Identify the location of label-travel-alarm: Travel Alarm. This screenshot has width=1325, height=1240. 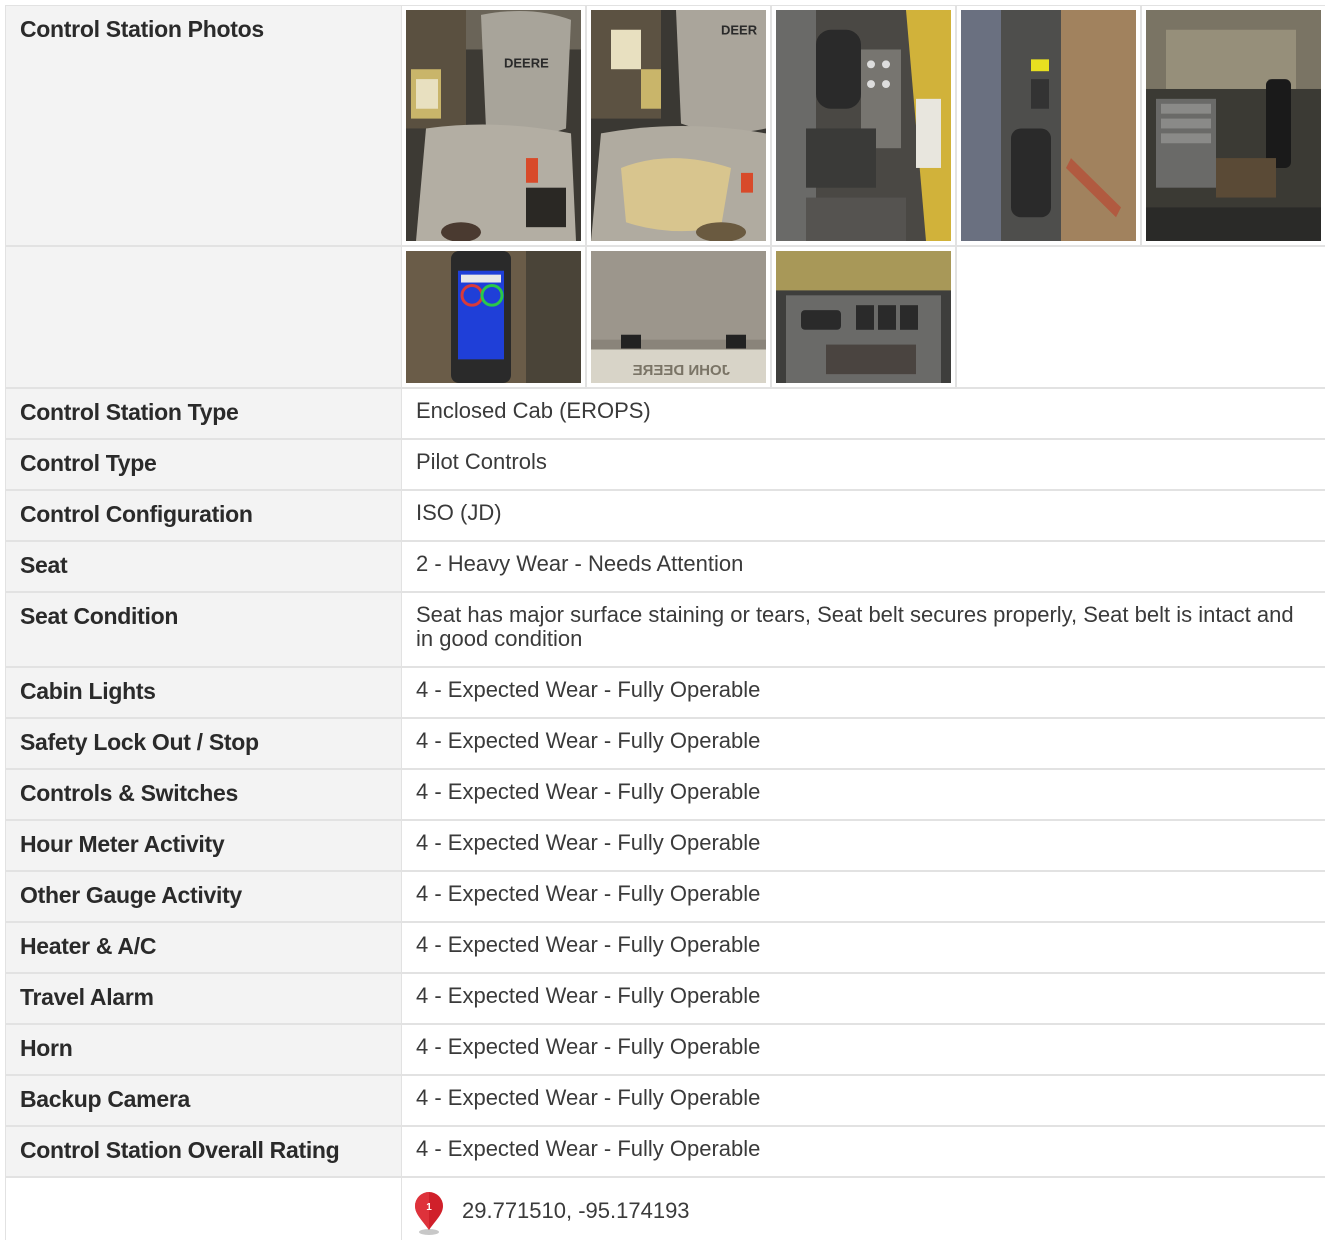
(203, 998).